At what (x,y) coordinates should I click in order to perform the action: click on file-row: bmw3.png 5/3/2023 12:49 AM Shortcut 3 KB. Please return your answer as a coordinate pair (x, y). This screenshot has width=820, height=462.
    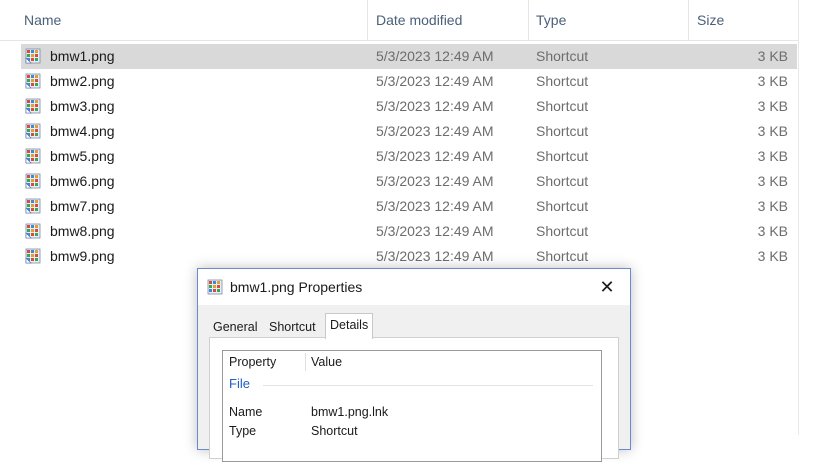
    Looking at the image, I should click on (409, 106).